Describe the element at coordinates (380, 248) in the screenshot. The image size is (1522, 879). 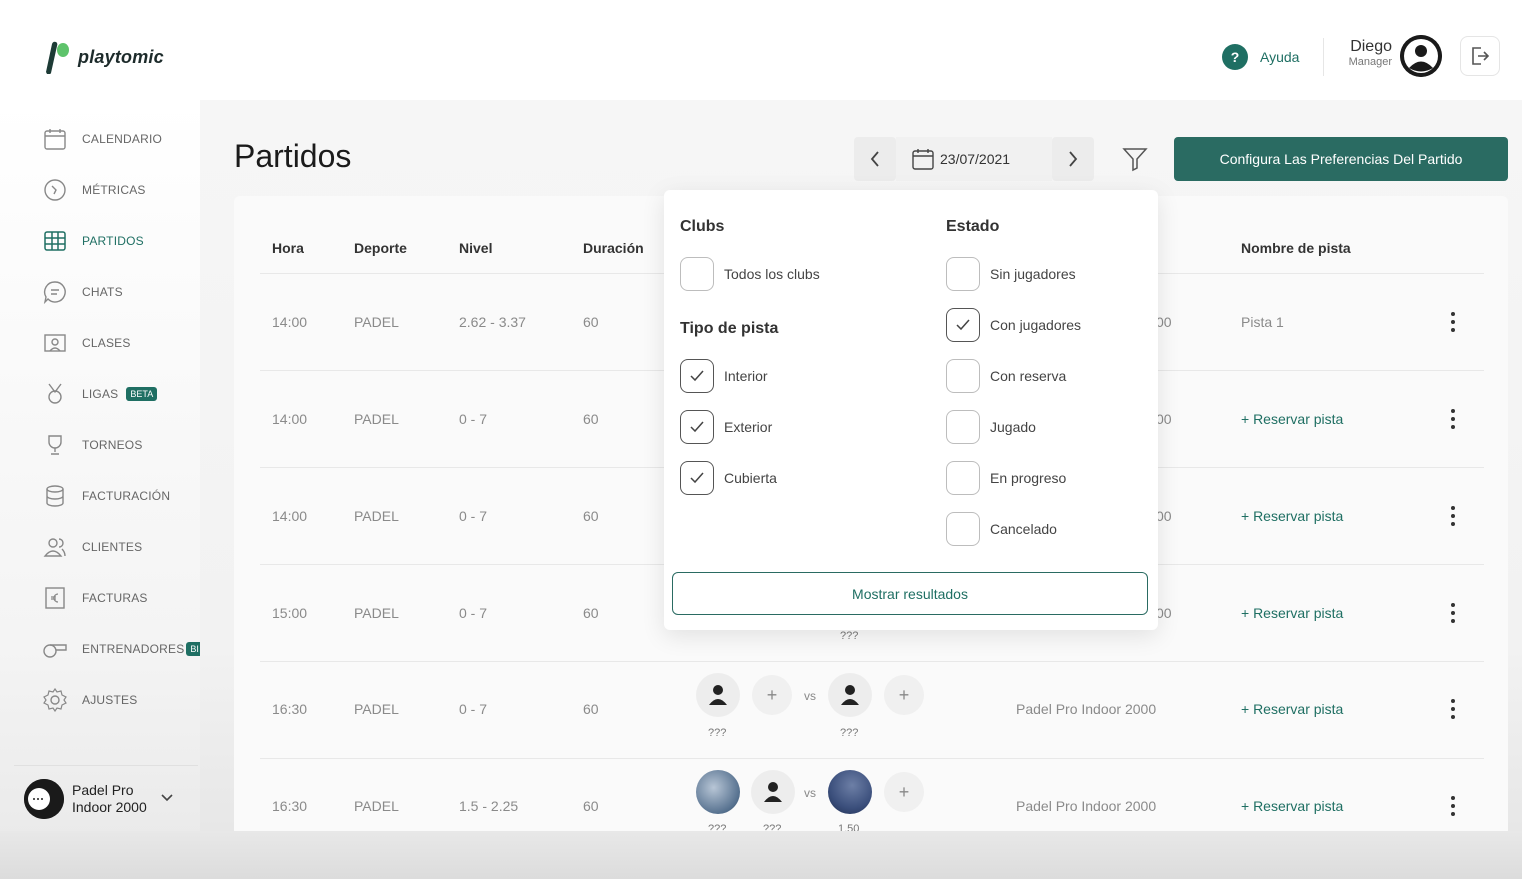
I see `header-deporte: Deporte` at that location.